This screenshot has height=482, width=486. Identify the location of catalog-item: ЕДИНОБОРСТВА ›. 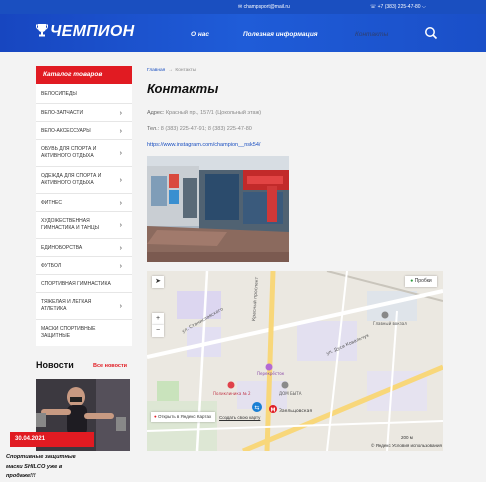
(84, 248).